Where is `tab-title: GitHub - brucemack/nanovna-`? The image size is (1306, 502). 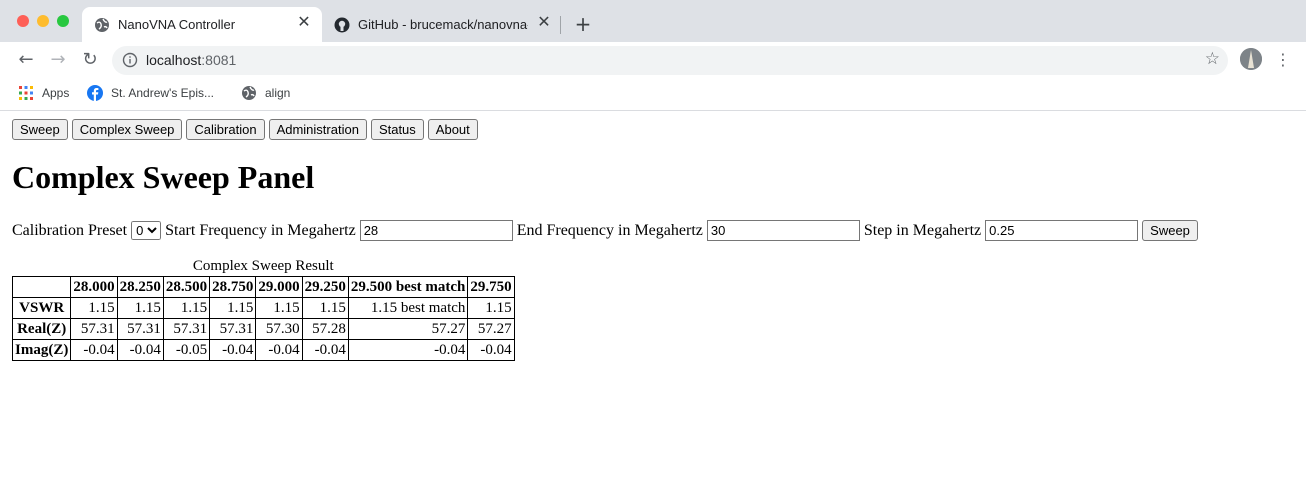
tab-title: GitHub - brucemack/nanovna- is located at coordinates (443, 24).